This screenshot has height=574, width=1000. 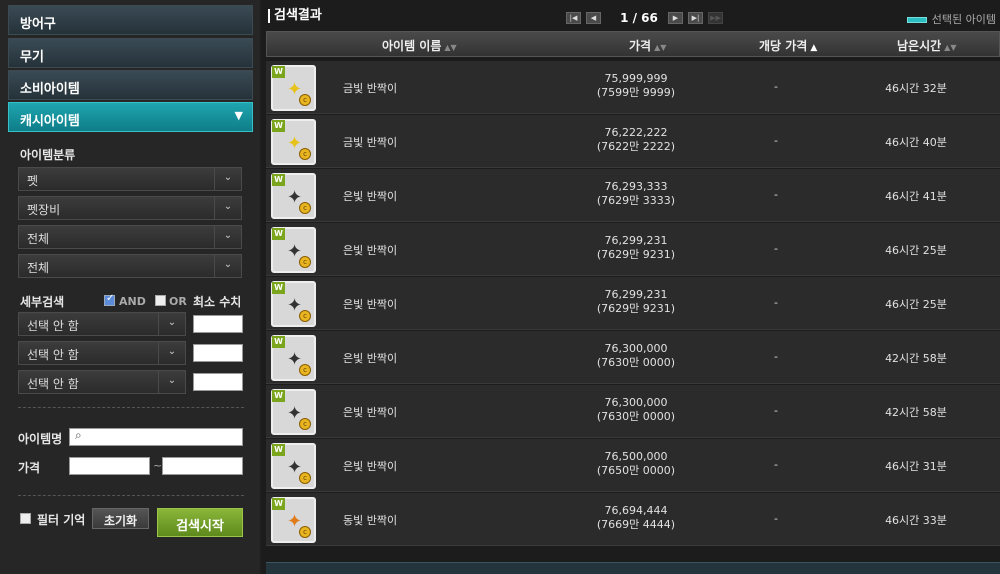 What do you see at coordinates (783, 46) in the screenshot?
I see `header-label: 개당 가격` at bounding box center [783, 46].